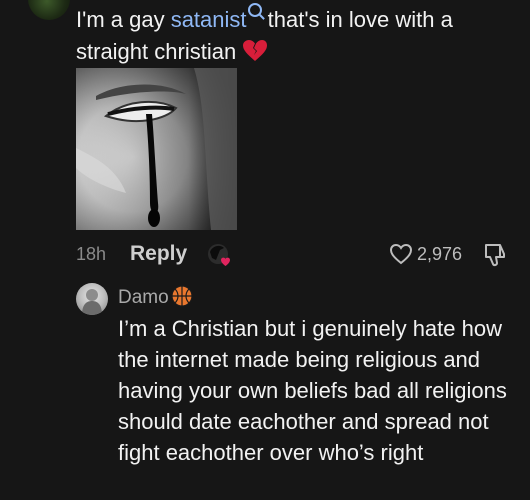 This screenshot has width=530, height=500. I want to click on broken-heart-icon, so click(255, 55).